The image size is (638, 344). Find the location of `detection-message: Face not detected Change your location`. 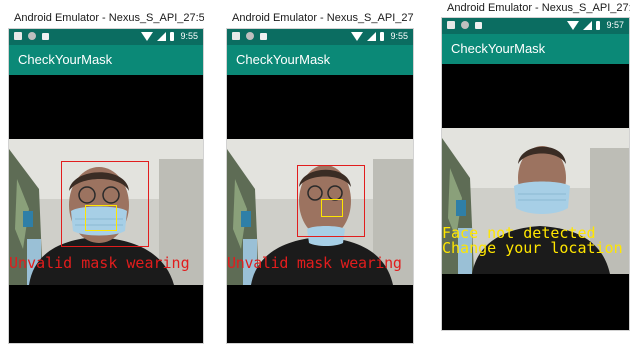

detection-message: Face not detected Change your location is located at coordinates (532, 241).